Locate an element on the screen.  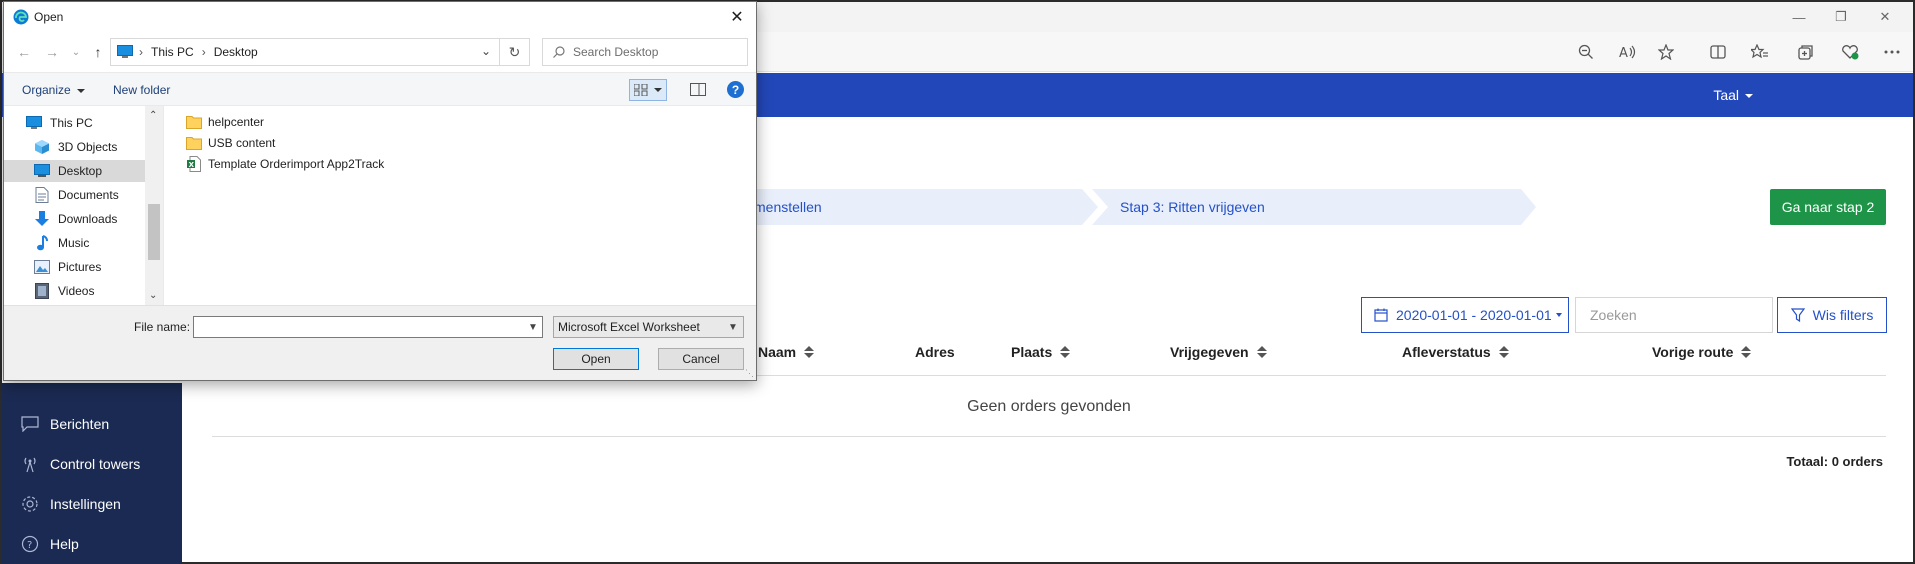
file-type-select: Microsoft Excel Worksheet ▼ is located at coordinates (648, 327).